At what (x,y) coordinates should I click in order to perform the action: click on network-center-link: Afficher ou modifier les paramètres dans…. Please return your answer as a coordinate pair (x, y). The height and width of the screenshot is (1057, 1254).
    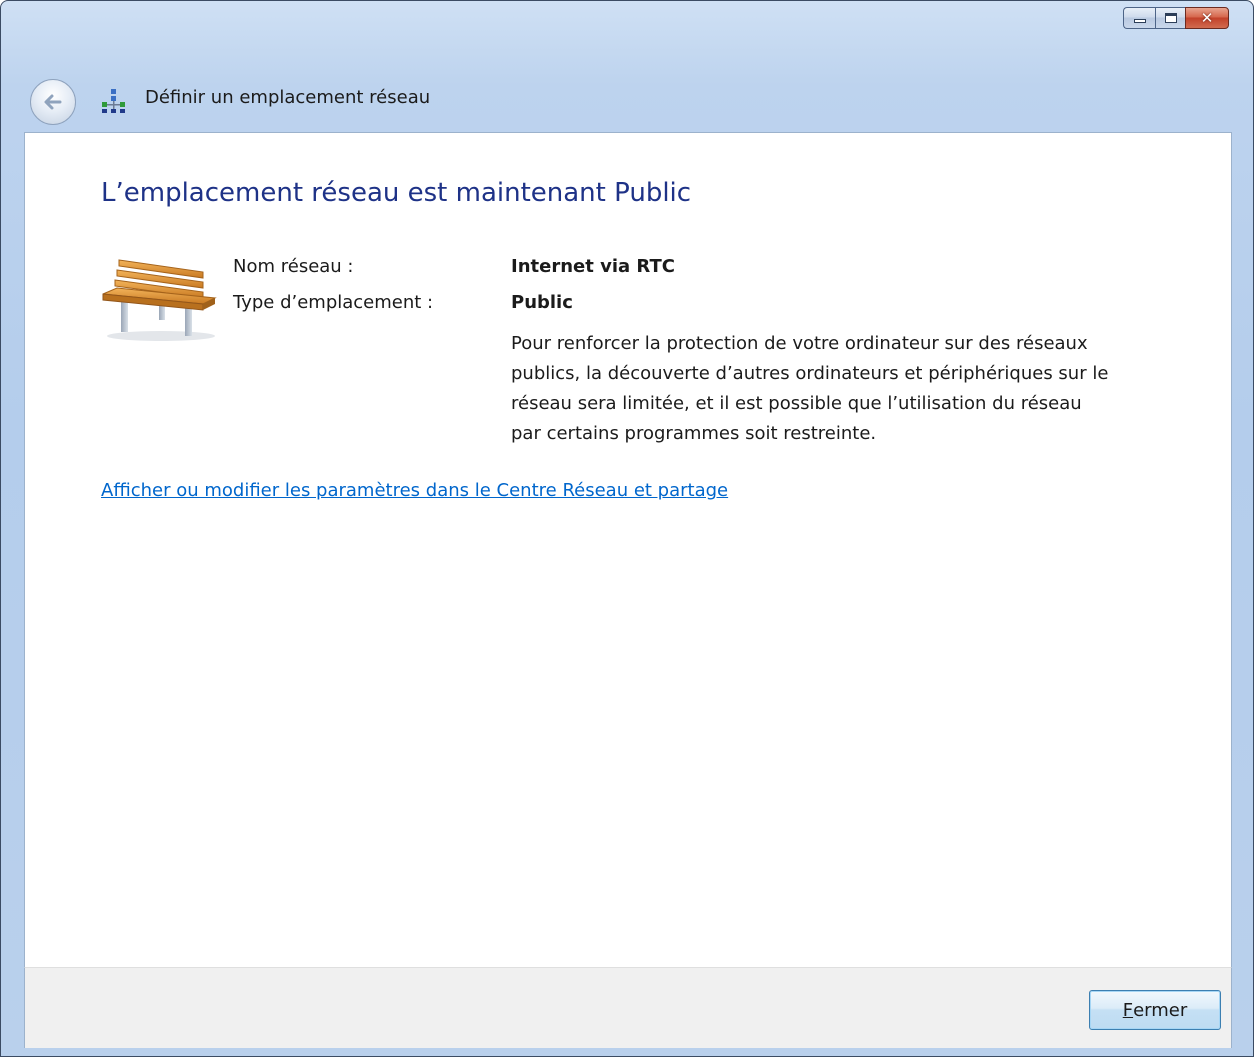
    Looking at the image, I should click on (414, 490).